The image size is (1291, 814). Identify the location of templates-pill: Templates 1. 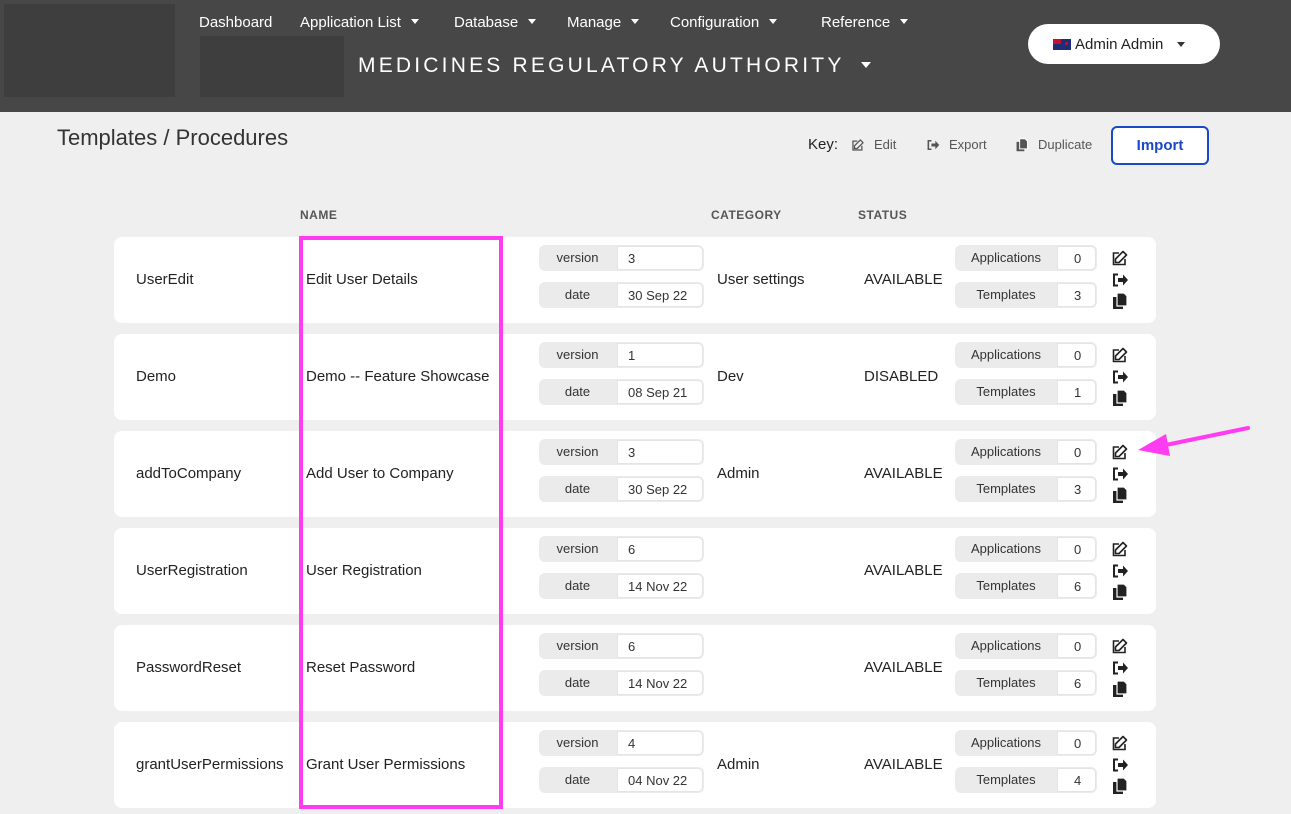
(1026, 392).